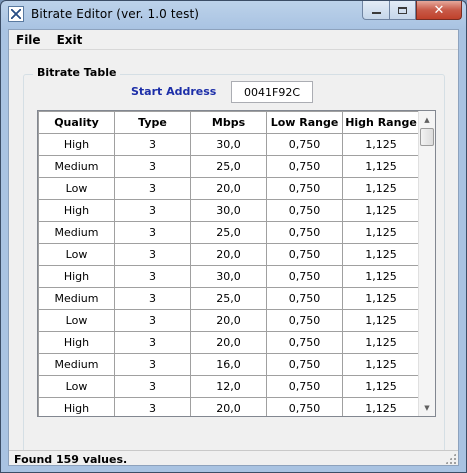 Image resolution: width=467 pixels, height=473 pixels. I want to click on cell-mbps: 12,0, so click(228, 386).